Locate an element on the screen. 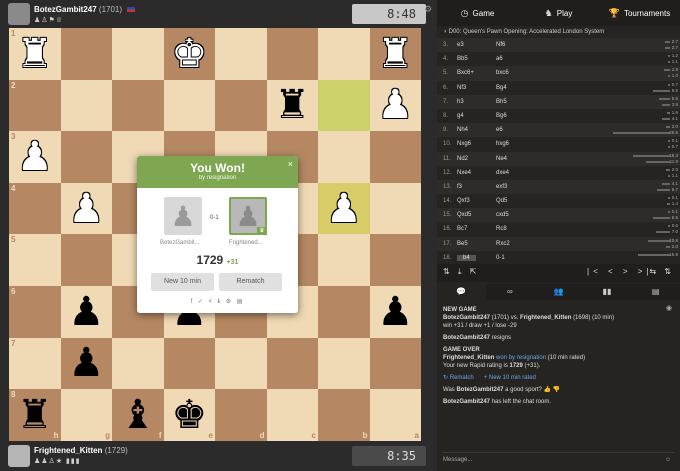  white-move: Be5 is located at coordinates (462, 244).